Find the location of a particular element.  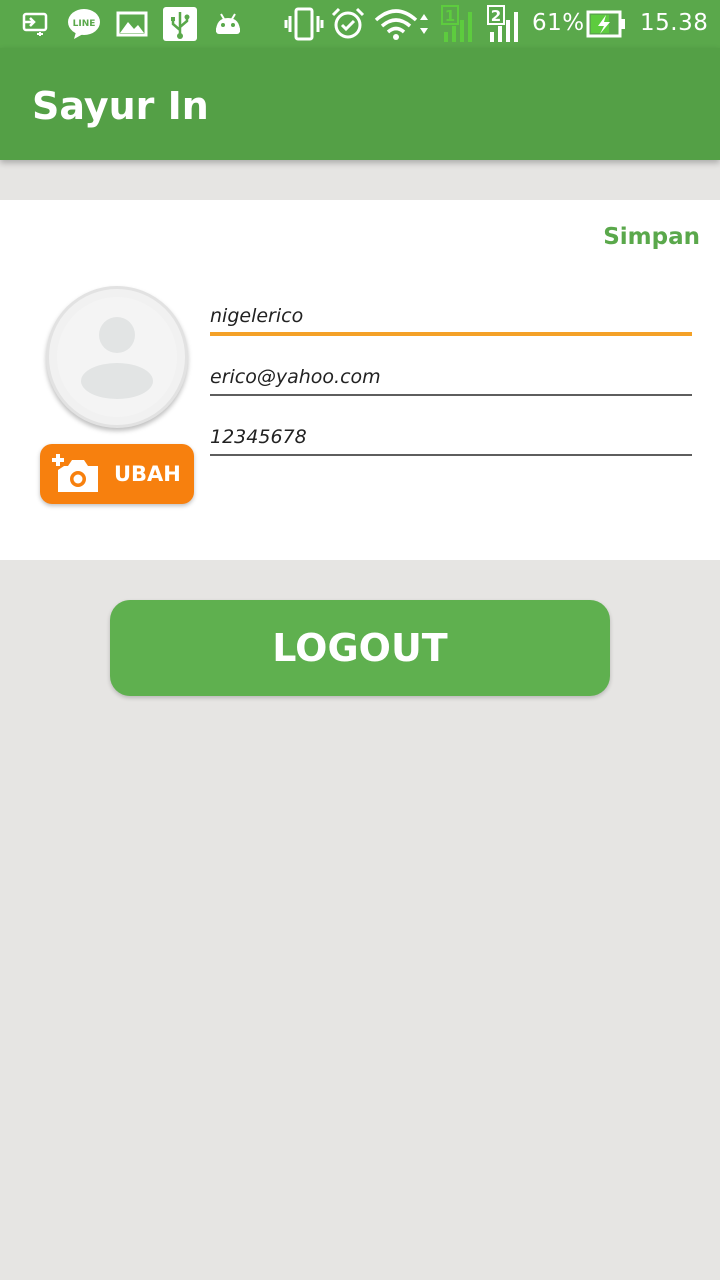

change-photo-button: UBAH is located at coordinates (117, 474).